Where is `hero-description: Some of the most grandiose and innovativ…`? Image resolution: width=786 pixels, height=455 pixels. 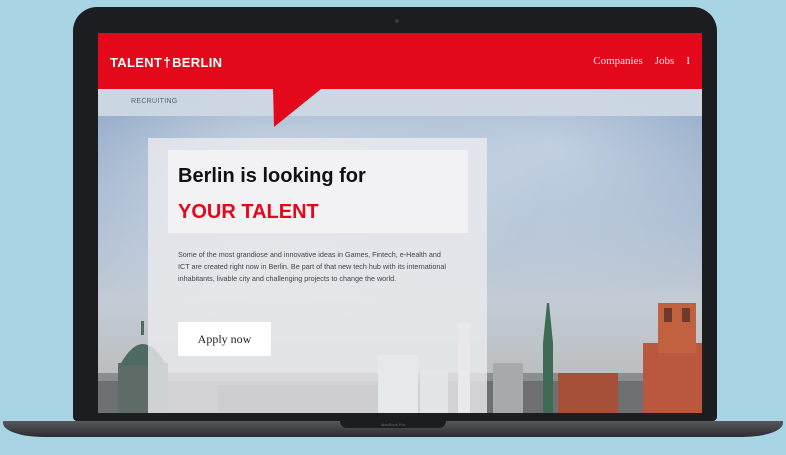
hero-description: Some of the most grandiose and innovativ… is located at coordinates (312, 266).